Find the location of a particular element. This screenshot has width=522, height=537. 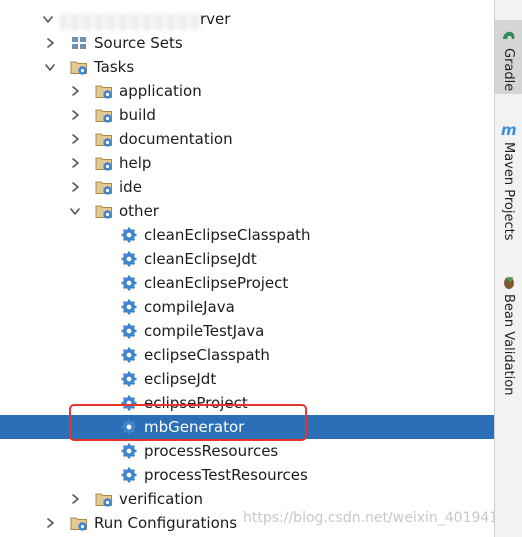

task-row: cleanEclipseJdt is located at coordinates (247, 259).